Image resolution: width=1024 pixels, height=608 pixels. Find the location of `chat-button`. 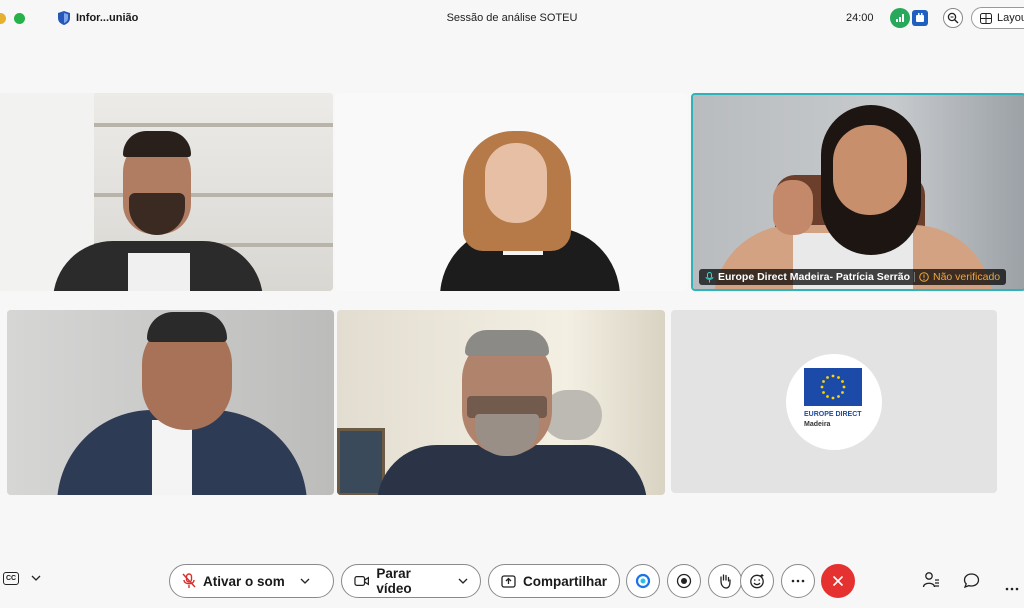

chat-button is located at coordinates (971, 583).